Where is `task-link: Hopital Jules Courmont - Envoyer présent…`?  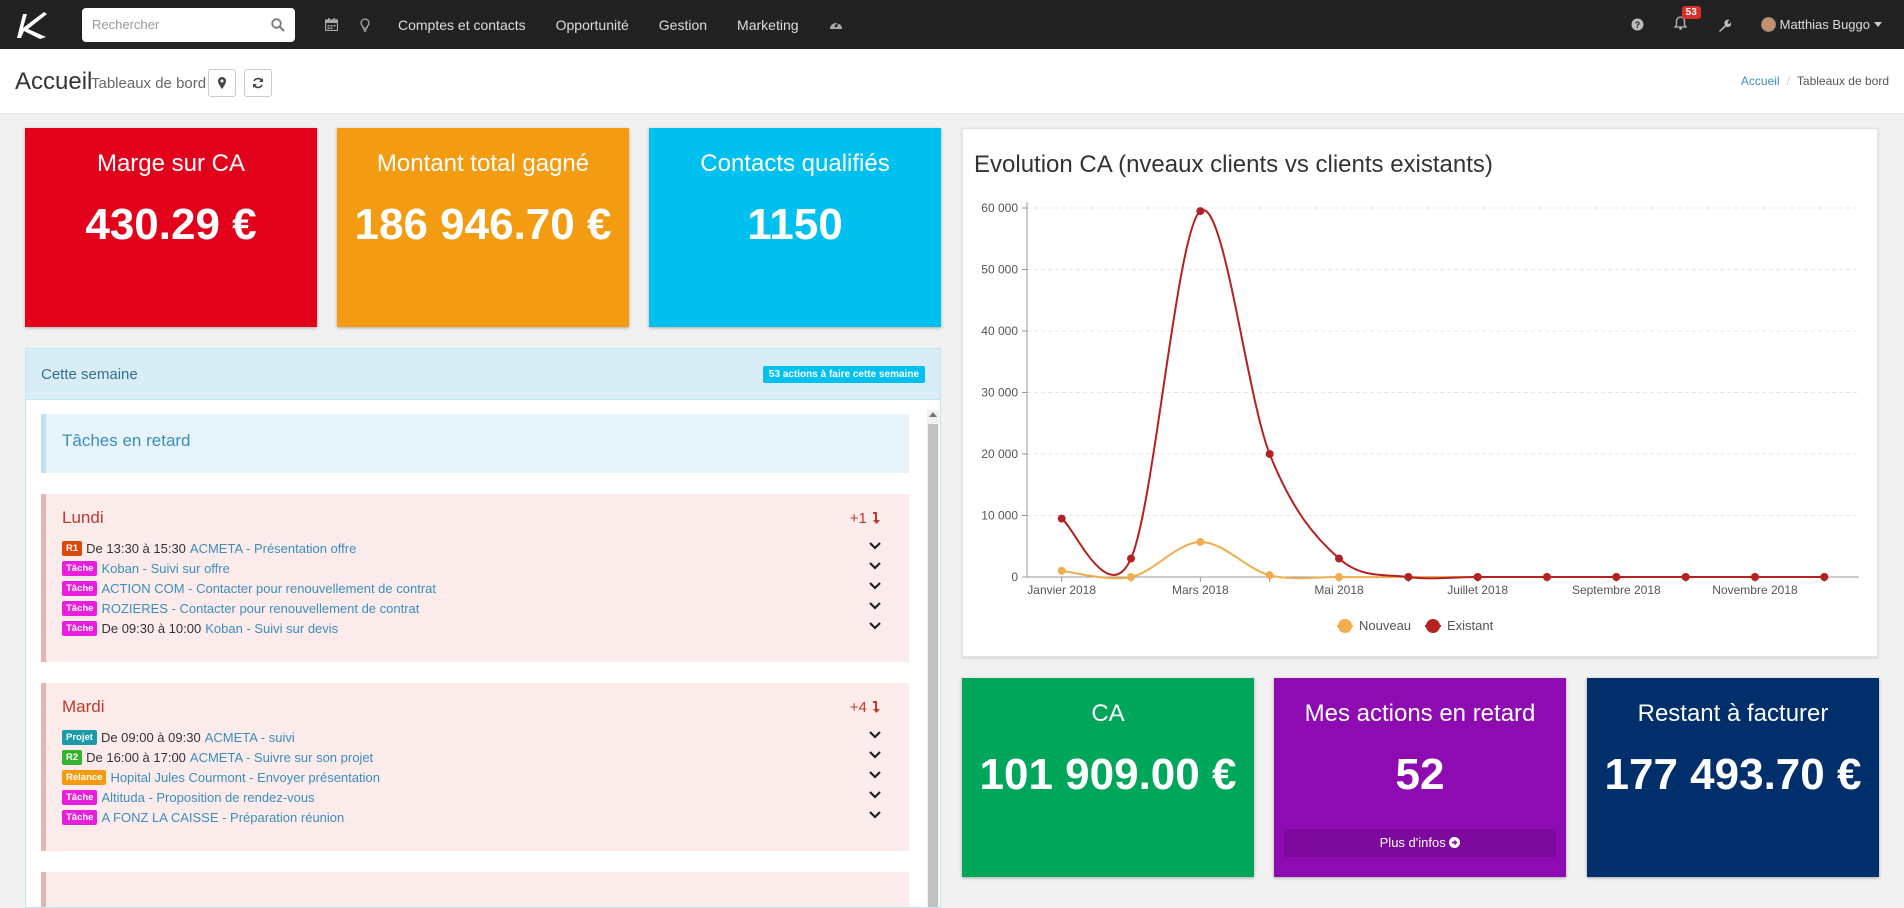 task-link: Hopital Jules Courmont - Envoyer présent… is located at coordinates (245, 777).